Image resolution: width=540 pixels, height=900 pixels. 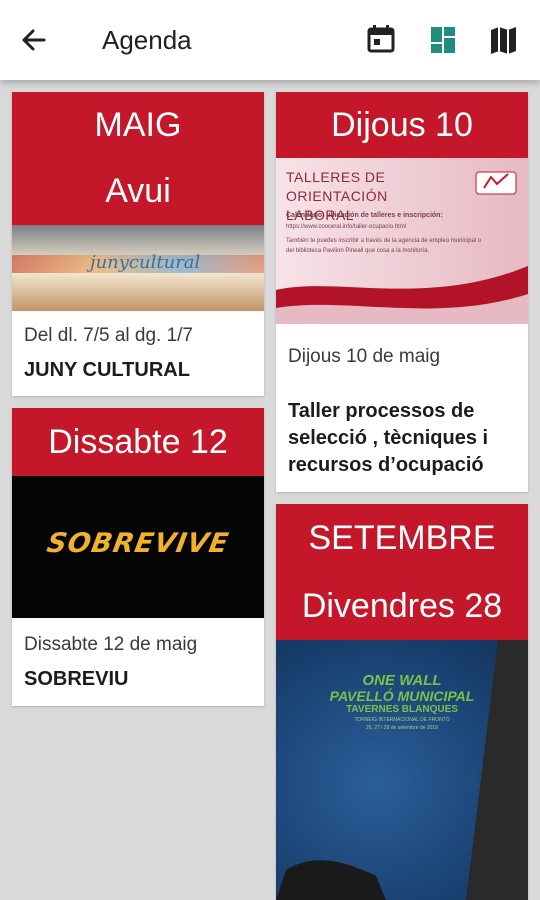 I want to click on image-line-5: 26, 27 i 28 de setembre de 2018, so click(x=402, y=728).